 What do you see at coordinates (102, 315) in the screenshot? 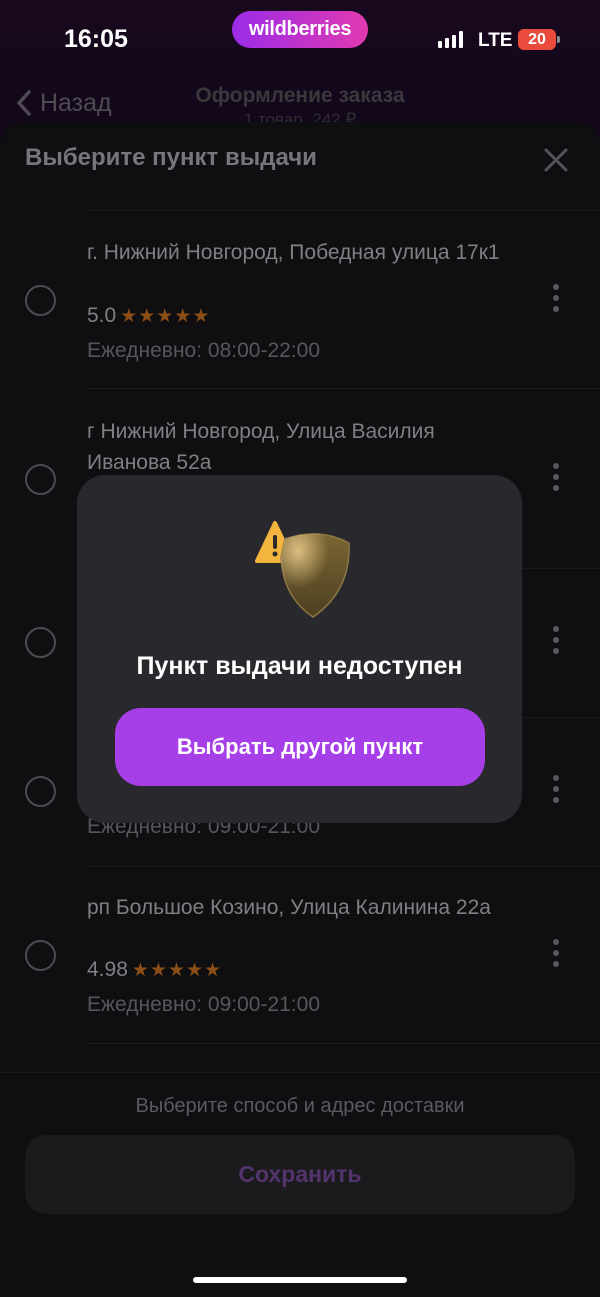
I see `rating-value: 5.0` at bounding box center [102, 315].